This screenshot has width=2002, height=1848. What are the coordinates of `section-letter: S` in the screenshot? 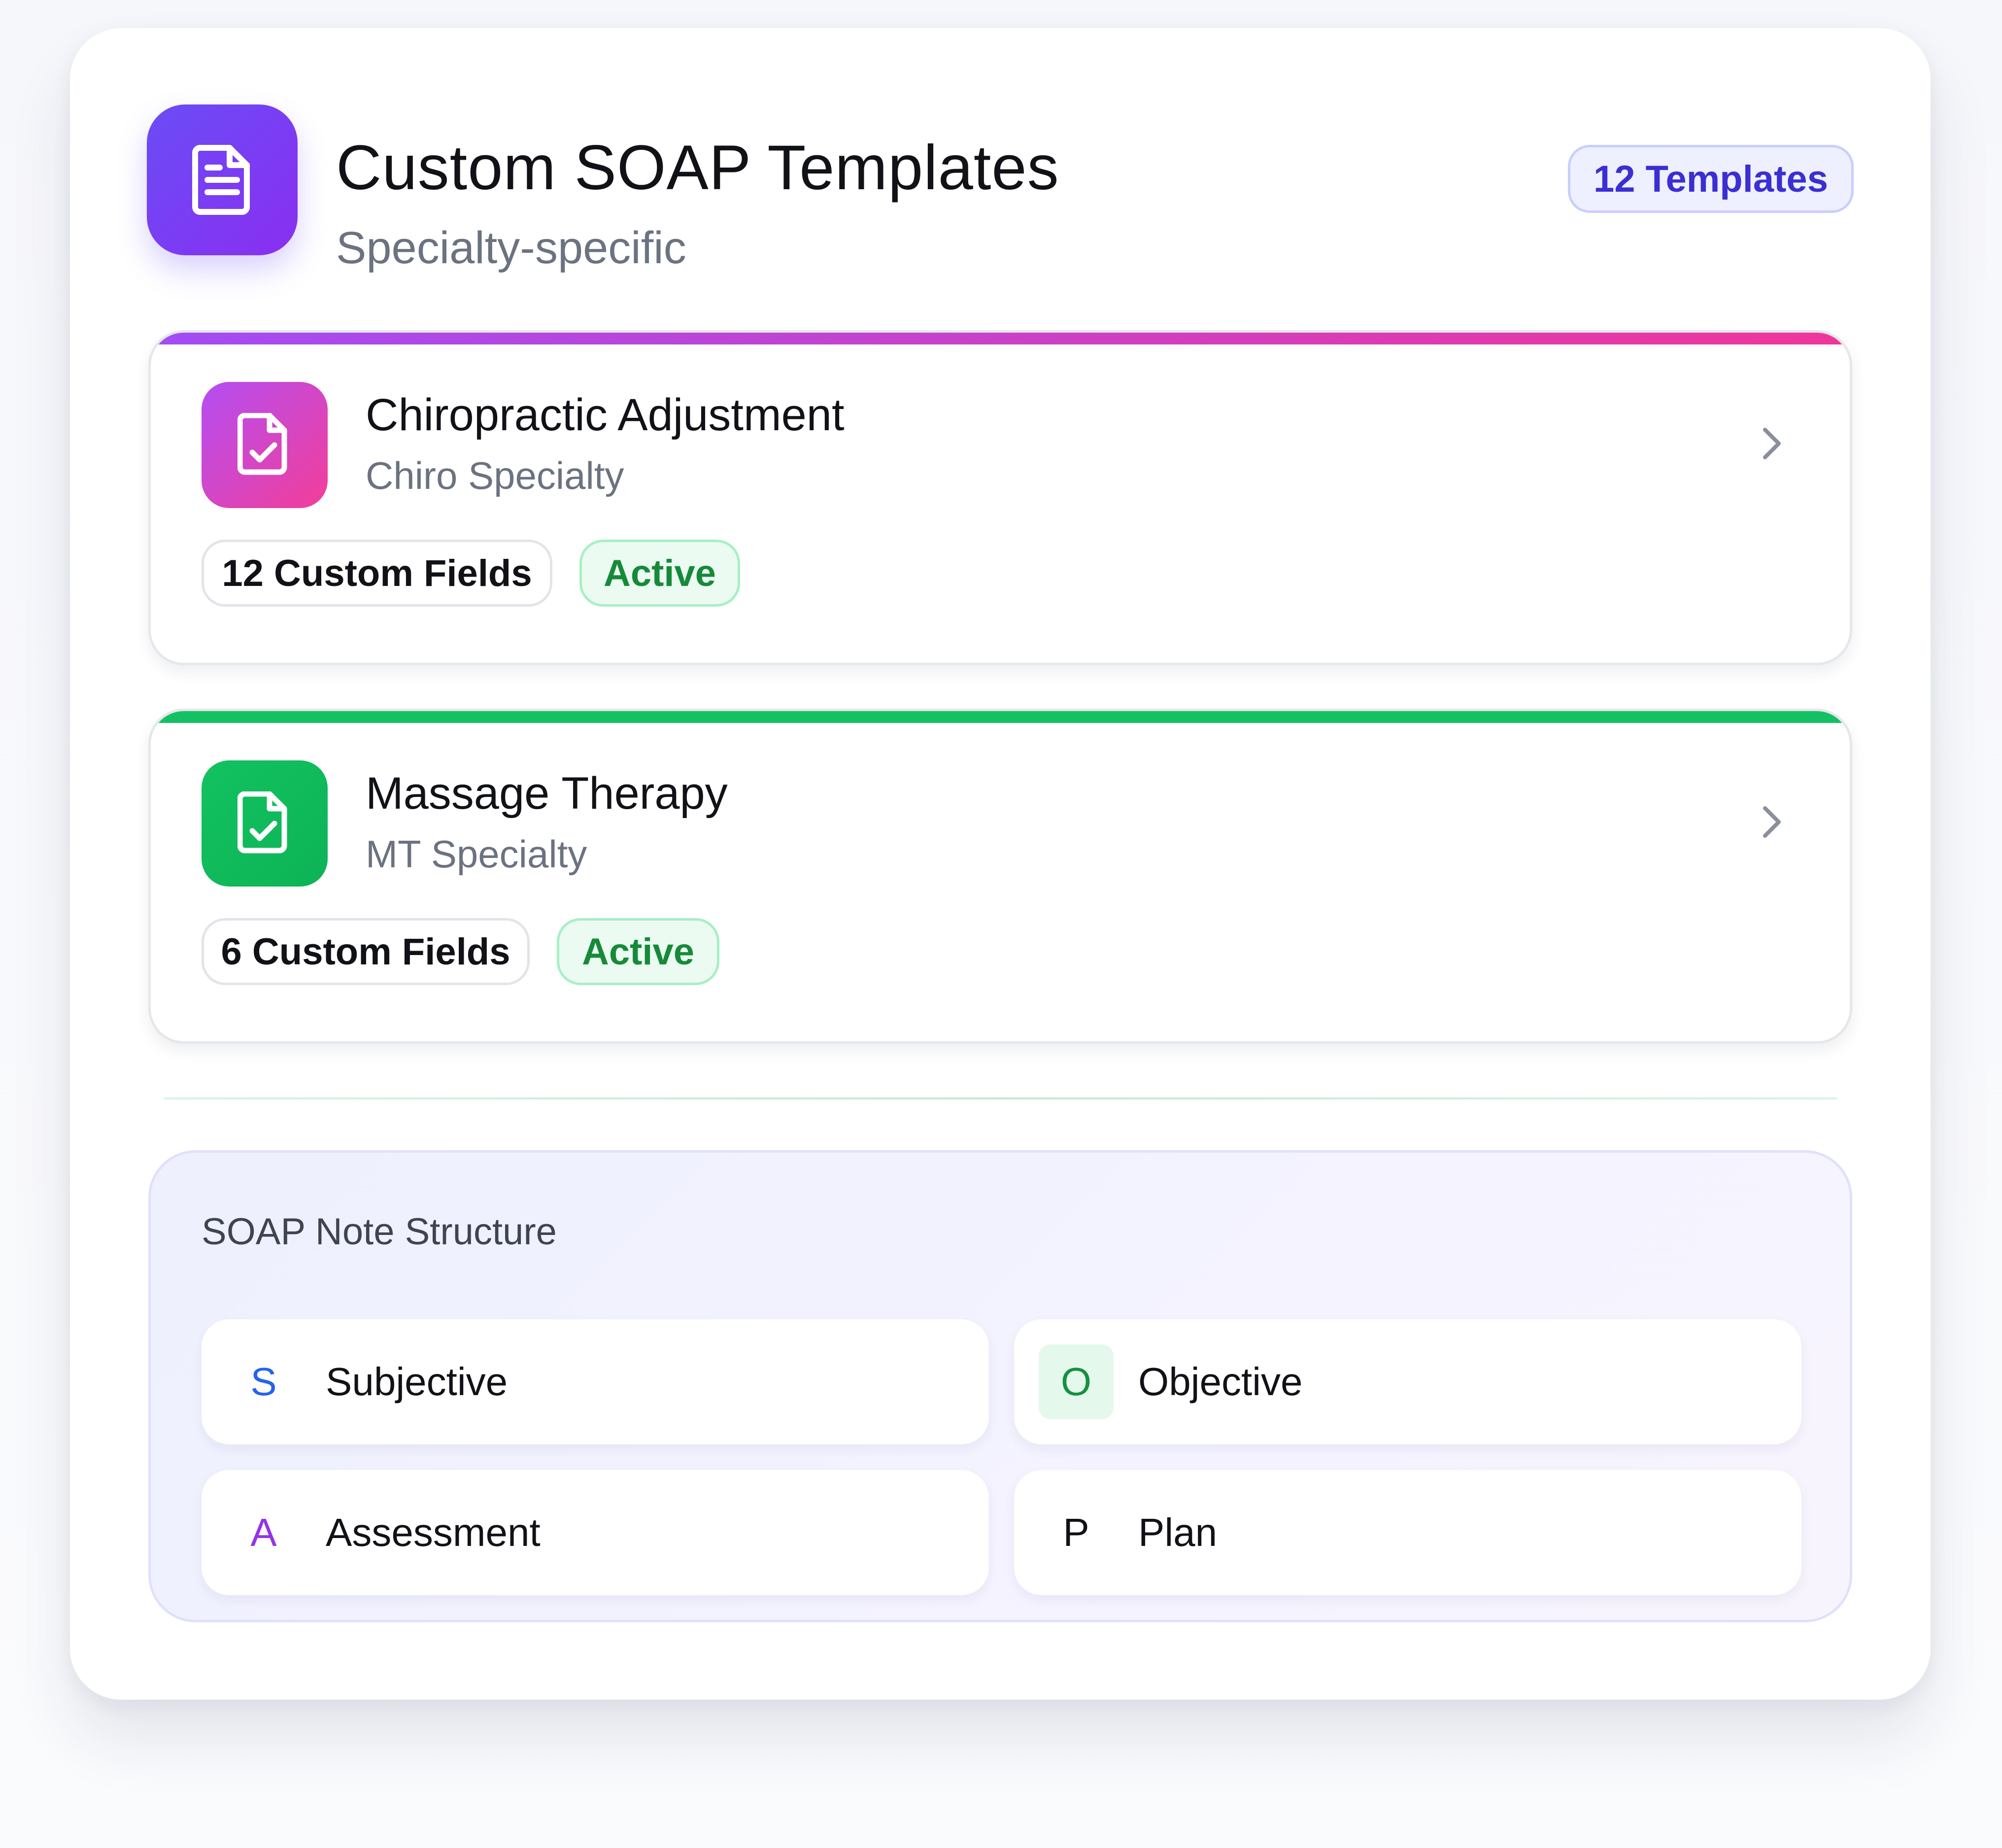 It's located at (264, 1381).